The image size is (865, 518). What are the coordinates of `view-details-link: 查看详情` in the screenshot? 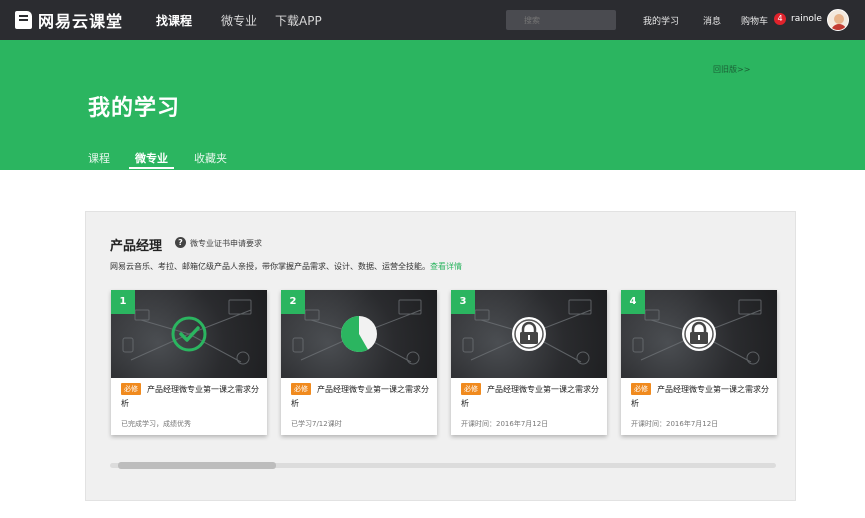 It's located at (446, 266).